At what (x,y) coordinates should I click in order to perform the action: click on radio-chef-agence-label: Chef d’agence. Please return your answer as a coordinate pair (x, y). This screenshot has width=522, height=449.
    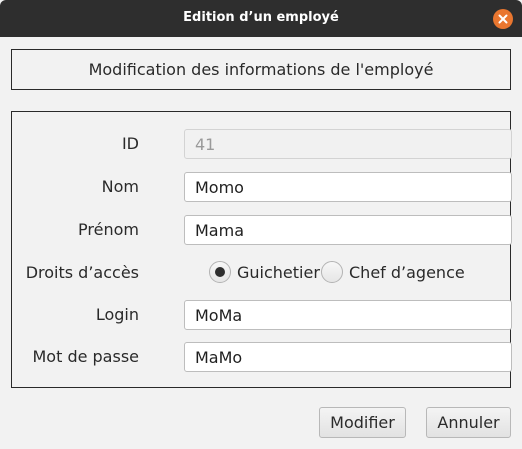
    Looking at the image, I should click on (407, 272).